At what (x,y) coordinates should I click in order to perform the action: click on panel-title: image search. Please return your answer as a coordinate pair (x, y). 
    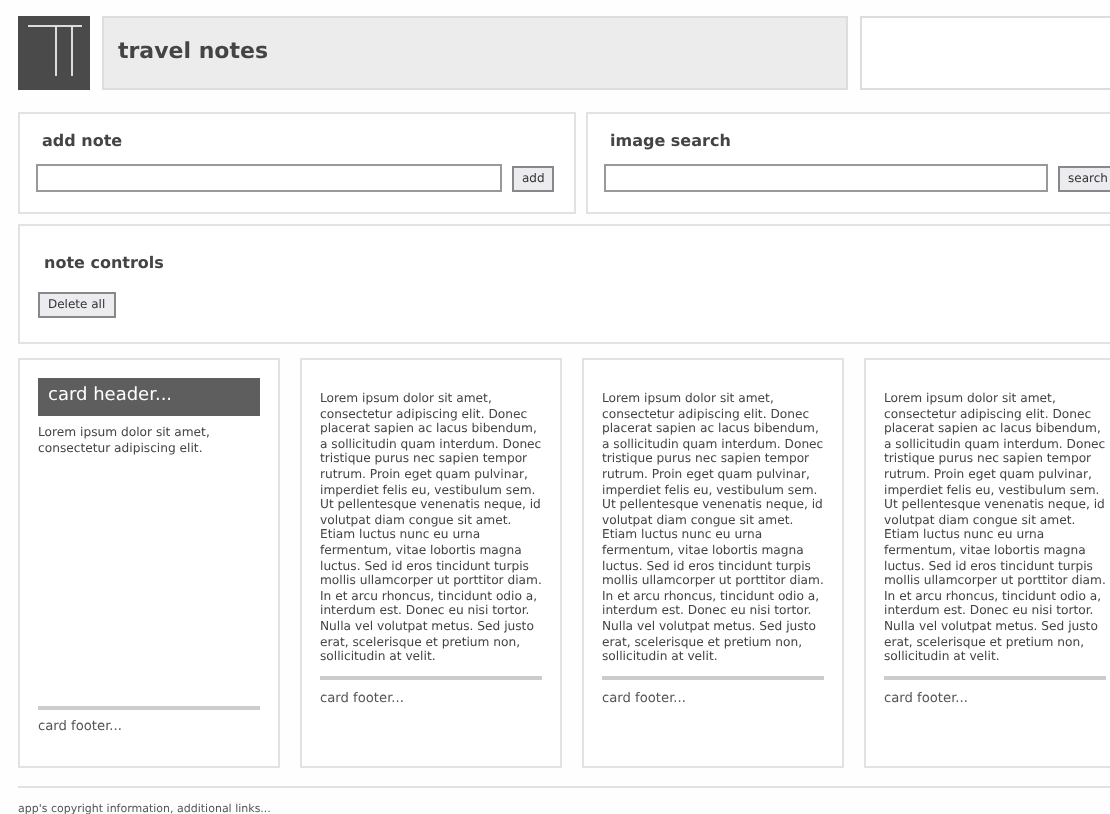
    Looking at the image, I should click on (670, 142).